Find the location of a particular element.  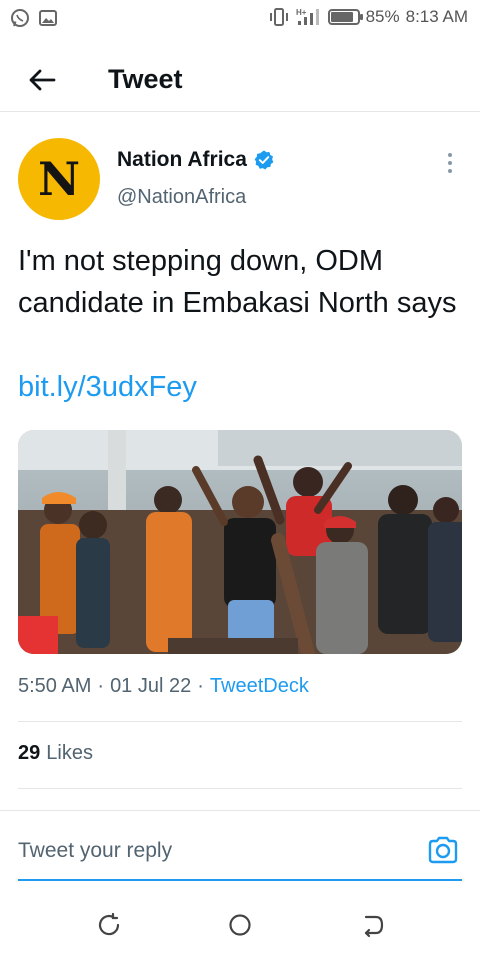

author-name: Nation Africa is located at coordinates (196, 160).